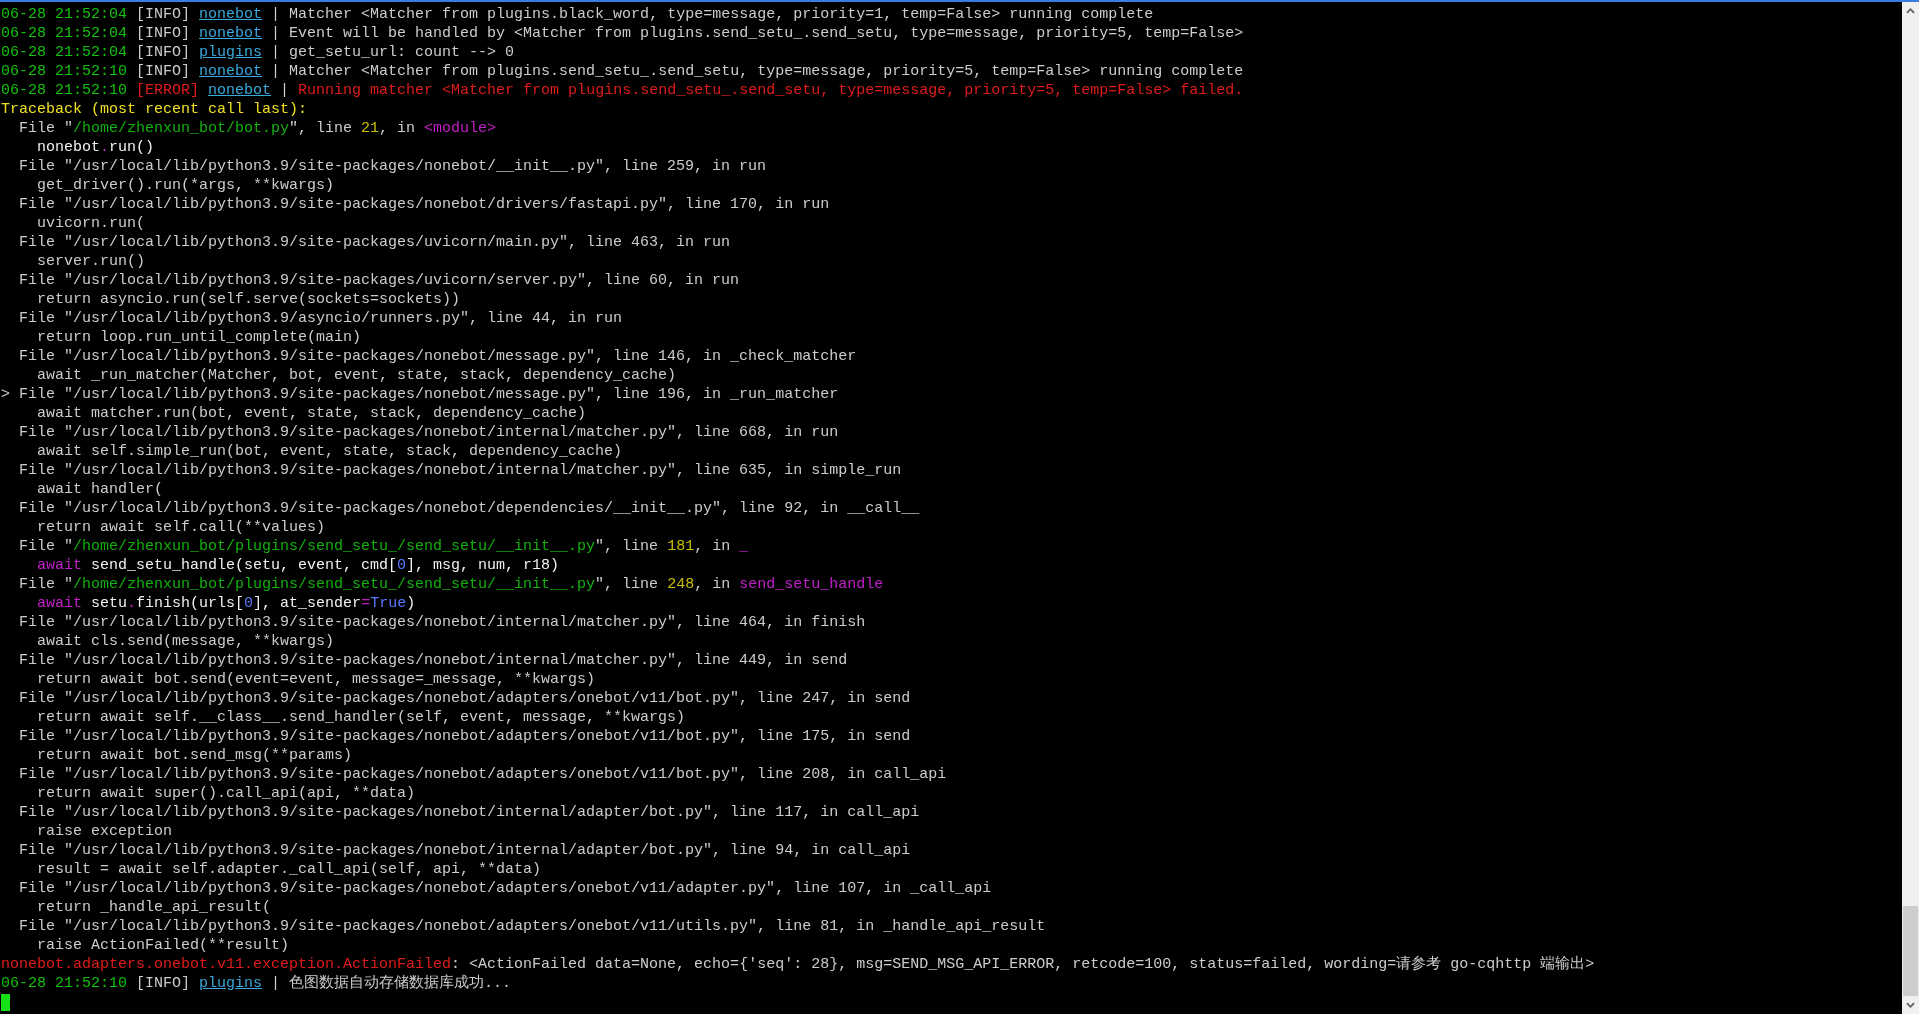 The height and width of the screenshot is (1014, 1919). I want to click on terminal-line: File "/usr/local/lib/python3.9/site-packages/nonebot/internal/matcher.py", line 668, in run, so click(429, 432).